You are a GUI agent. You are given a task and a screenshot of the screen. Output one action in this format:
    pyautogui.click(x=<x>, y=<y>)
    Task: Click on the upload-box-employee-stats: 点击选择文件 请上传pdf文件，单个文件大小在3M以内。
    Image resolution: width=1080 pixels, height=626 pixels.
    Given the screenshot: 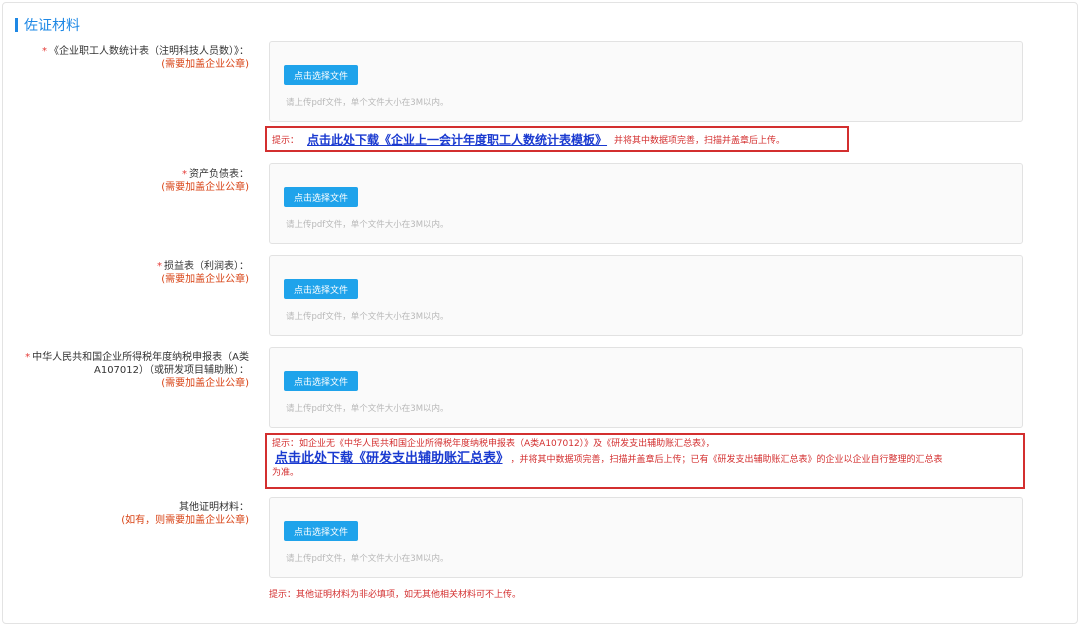 What is the action you would take?
    pyautogui.click(x=646, y=81)
    